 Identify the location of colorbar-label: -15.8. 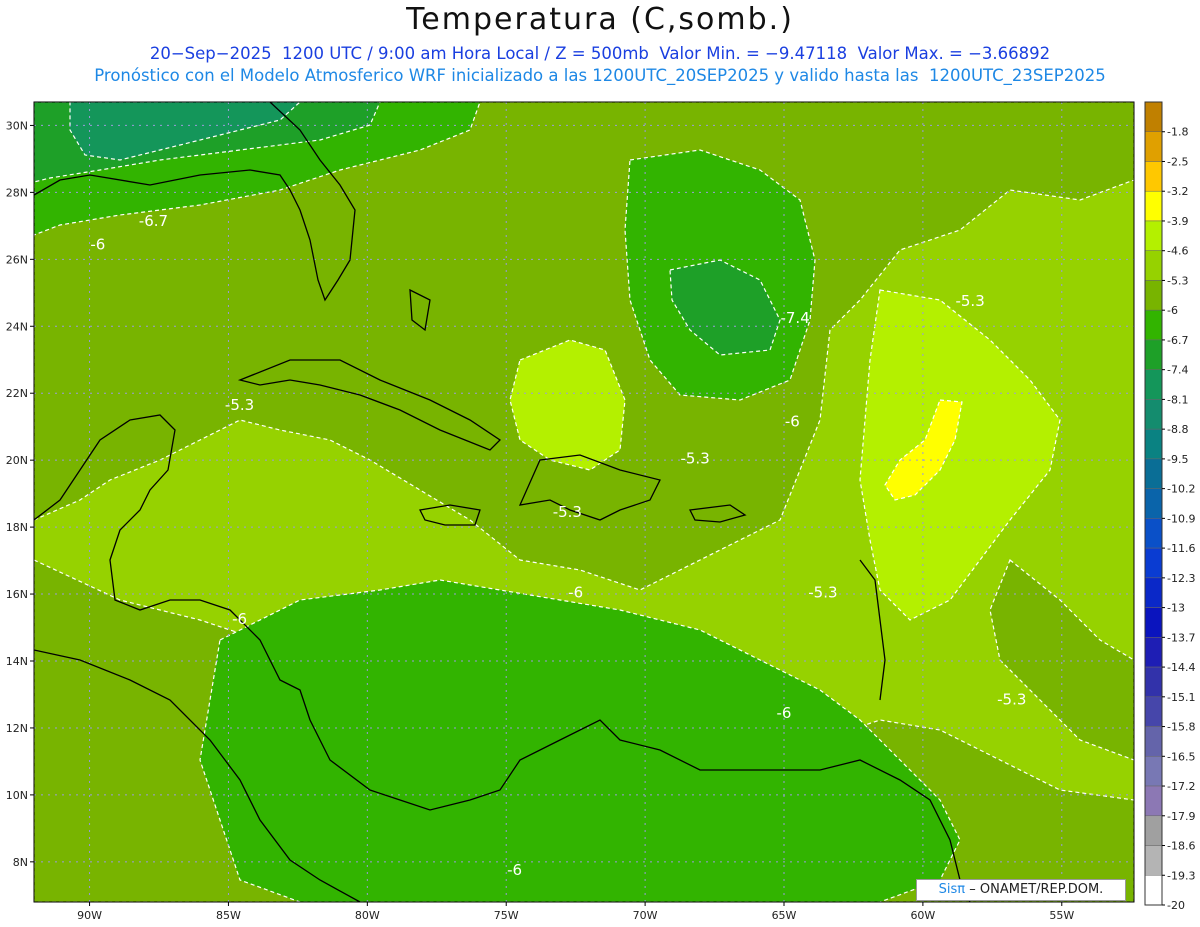
(1181, 727).